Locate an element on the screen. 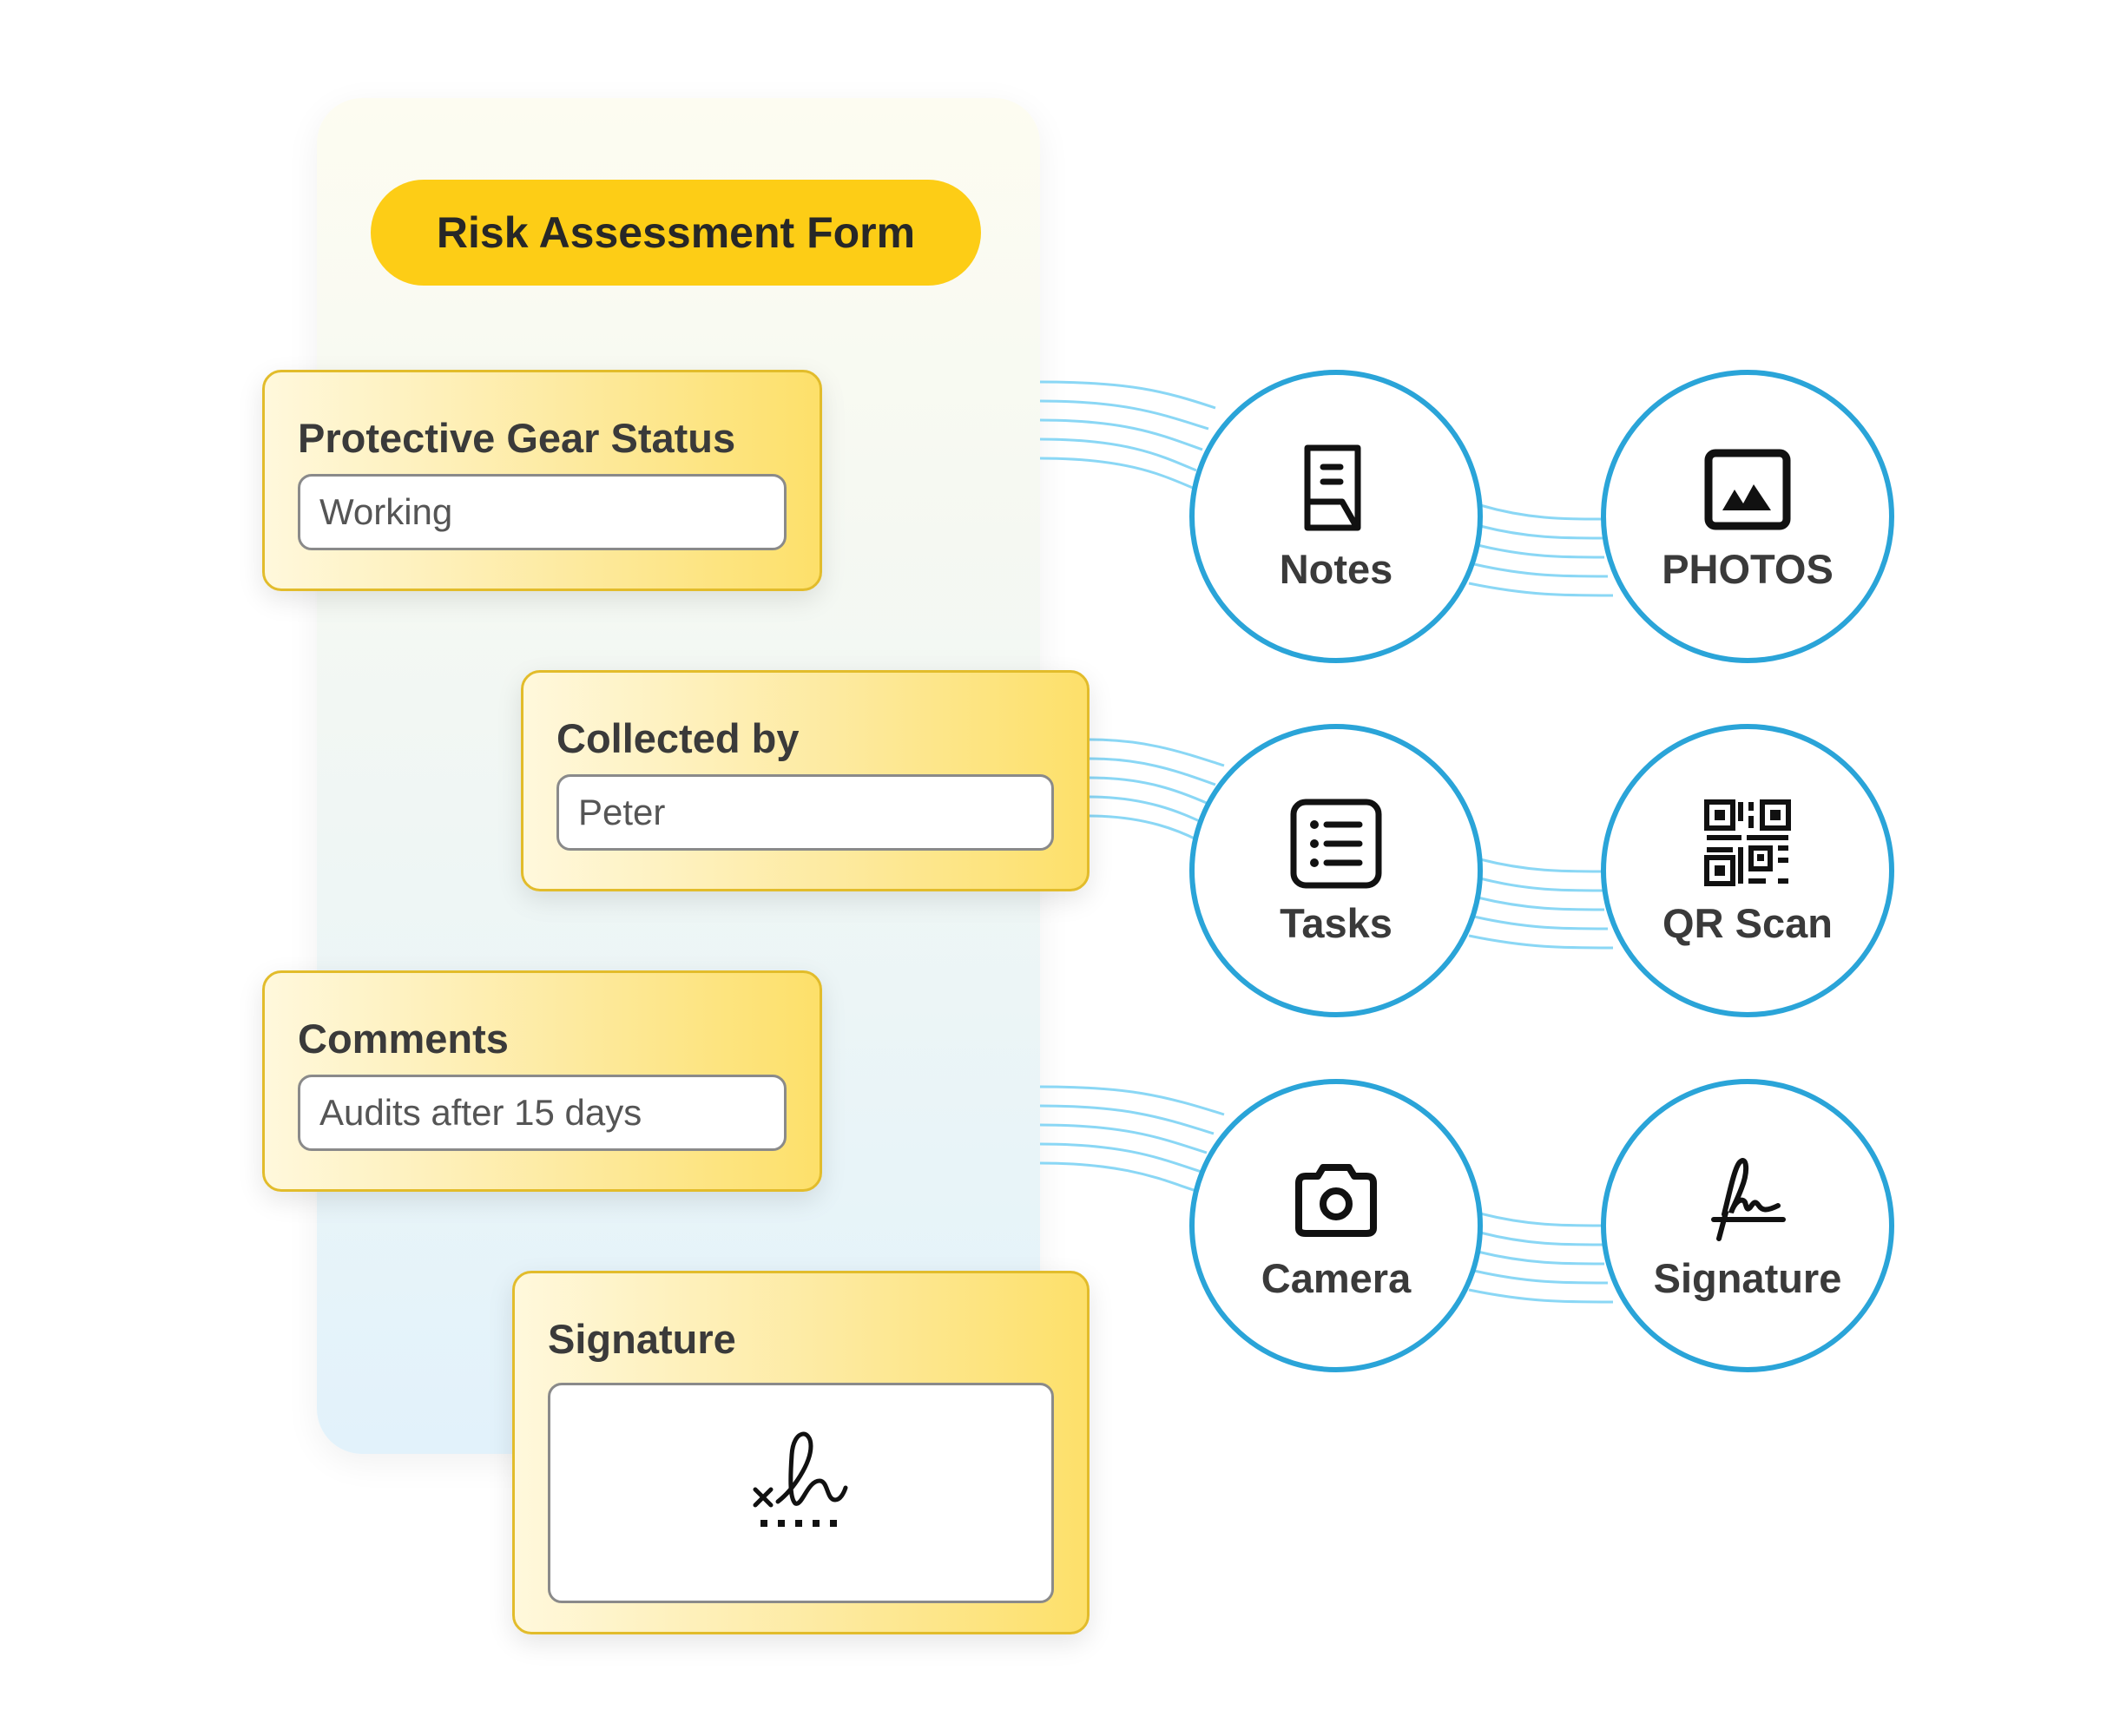  field-card-signature: Signature is located at coordinates (801, 1452).